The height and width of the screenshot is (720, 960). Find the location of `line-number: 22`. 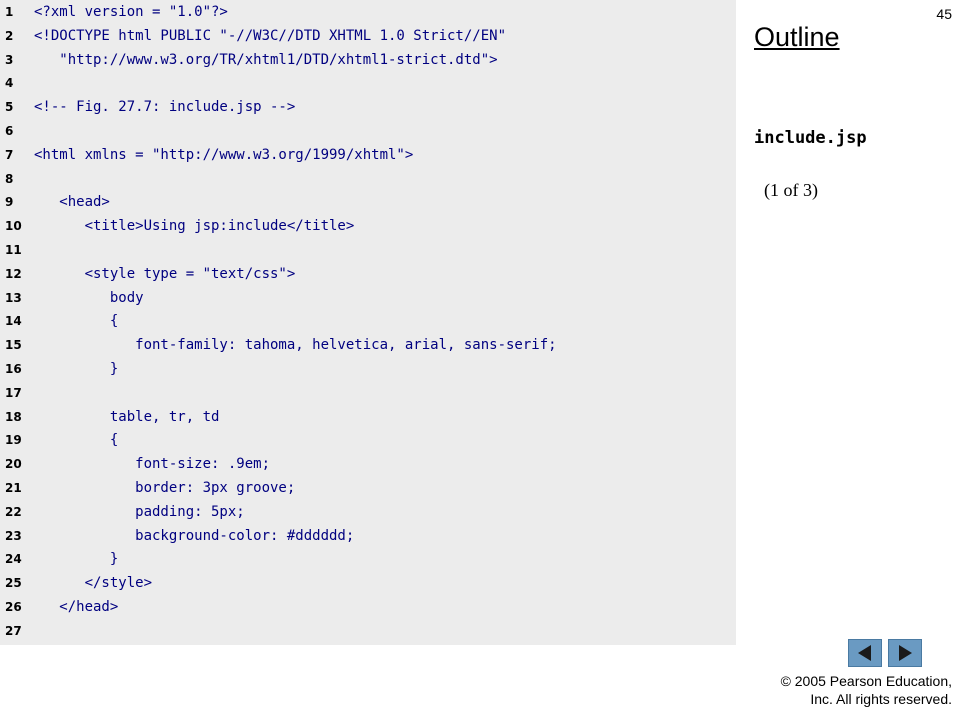

line-number: 22 is located at coordinates (13, 511).